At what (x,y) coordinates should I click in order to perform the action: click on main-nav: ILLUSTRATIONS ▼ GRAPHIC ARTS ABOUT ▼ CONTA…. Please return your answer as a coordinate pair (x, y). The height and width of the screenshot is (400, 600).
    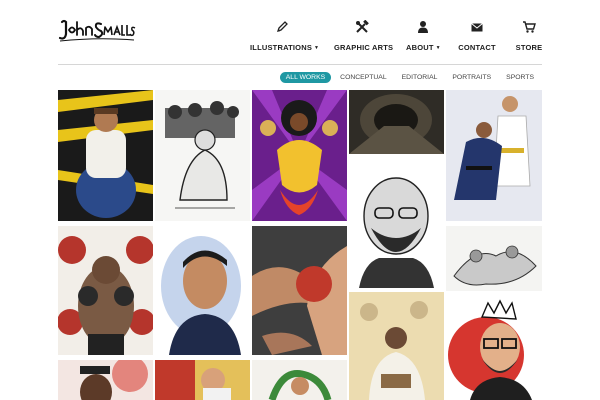
    Looking at the image, I should click on (397, 36).